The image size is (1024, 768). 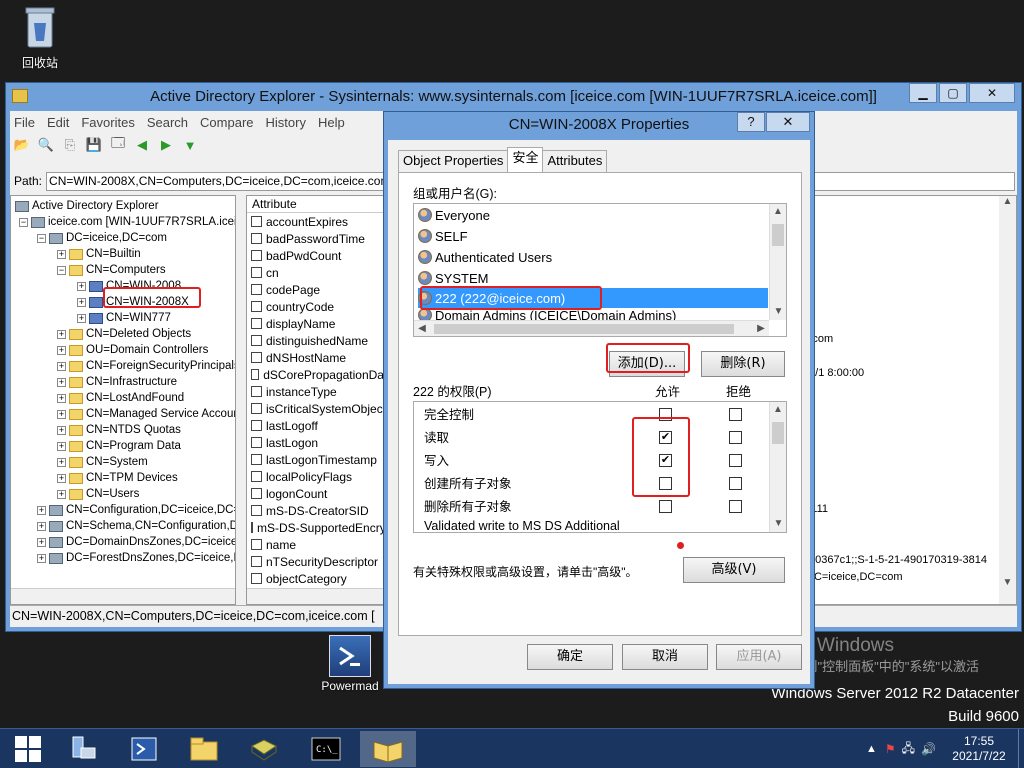 I want to click on taskbar-ad-explorer, so click(x=388, y=749).